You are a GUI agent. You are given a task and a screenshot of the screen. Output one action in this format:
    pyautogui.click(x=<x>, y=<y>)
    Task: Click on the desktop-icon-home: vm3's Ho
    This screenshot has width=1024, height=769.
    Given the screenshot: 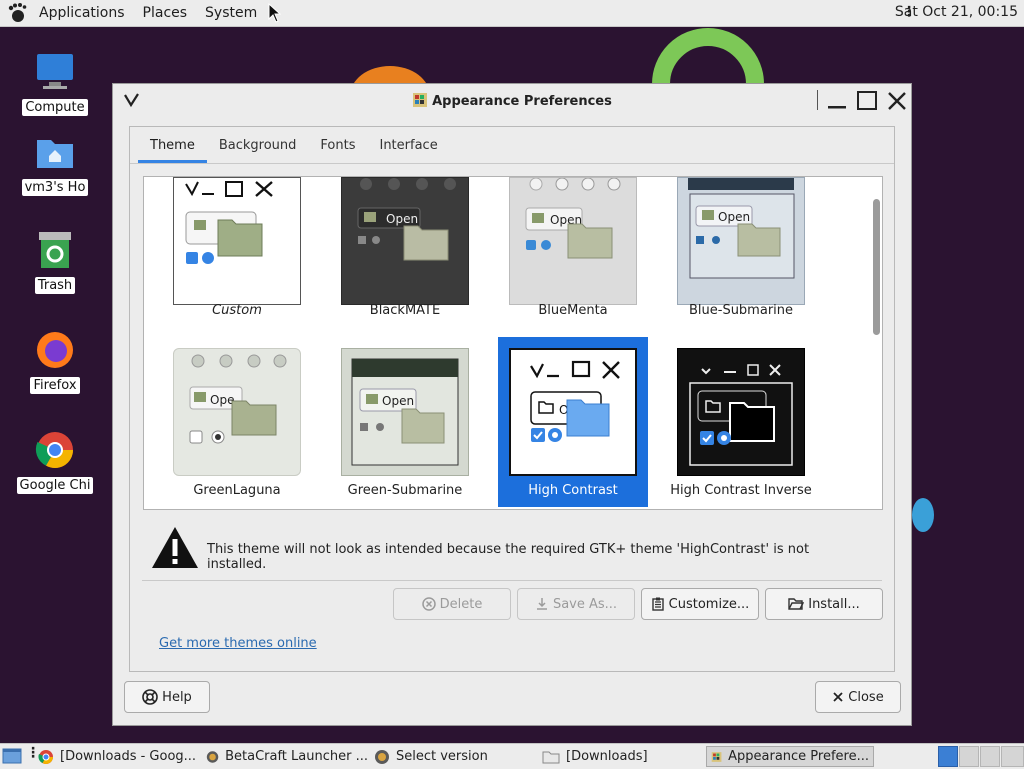 What is the action you would take?
    pyautogui.click(x=55, y=164)
    